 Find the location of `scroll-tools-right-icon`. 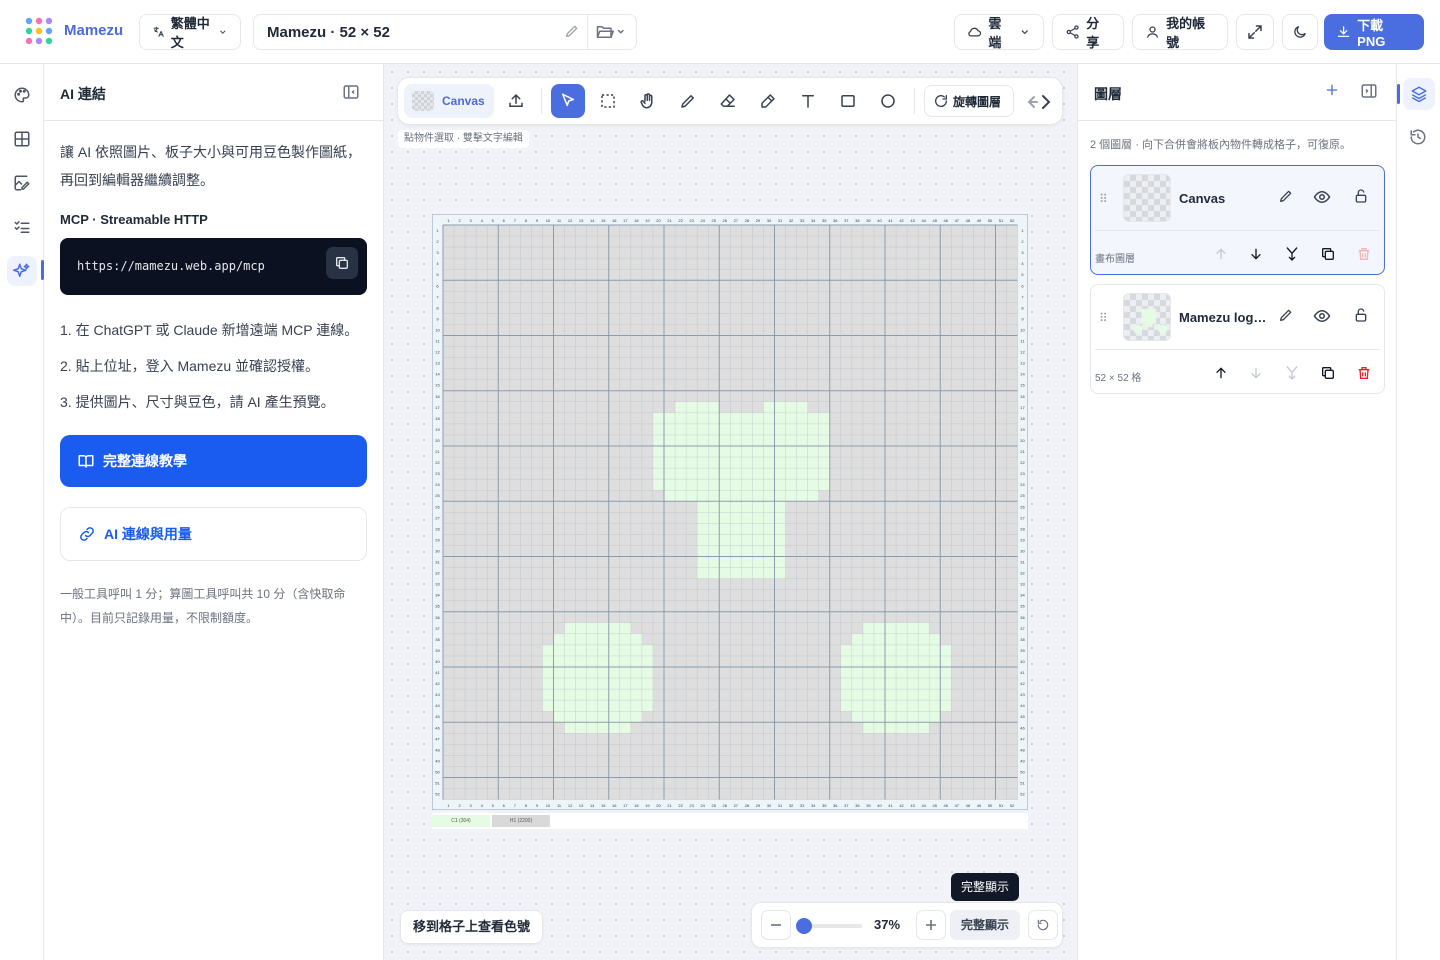

scroll-tools-right-icon is located at coordinates (1039, 102).